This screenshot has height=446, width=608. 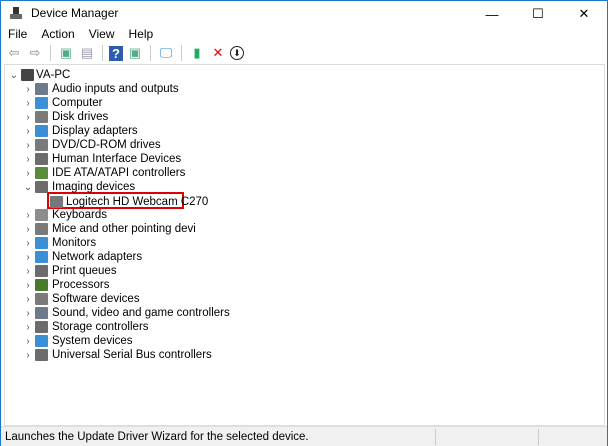 What do you see at coordinates (87, 53) in the screenshot?
I see `show-hide-icon: ▤` at bounding box center [87, 53].